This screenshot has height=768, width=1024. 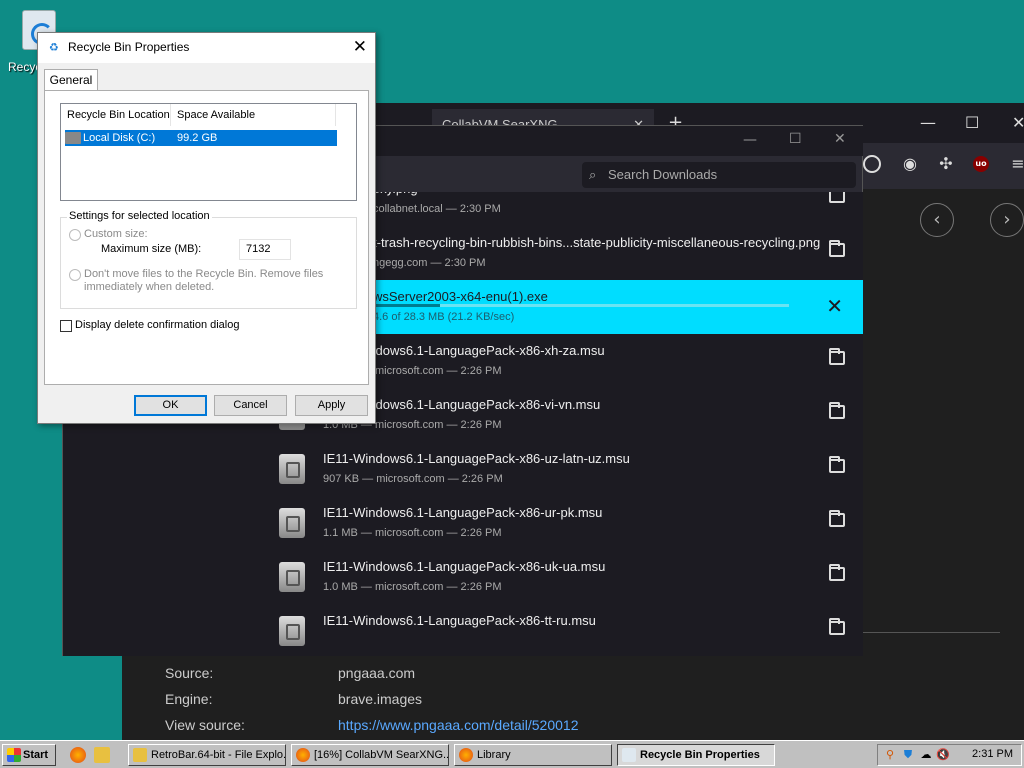 What do you see at coordinates (75, 275) in the screenshot?
I see `dont-move-radio` at bounding box center [75, 275].